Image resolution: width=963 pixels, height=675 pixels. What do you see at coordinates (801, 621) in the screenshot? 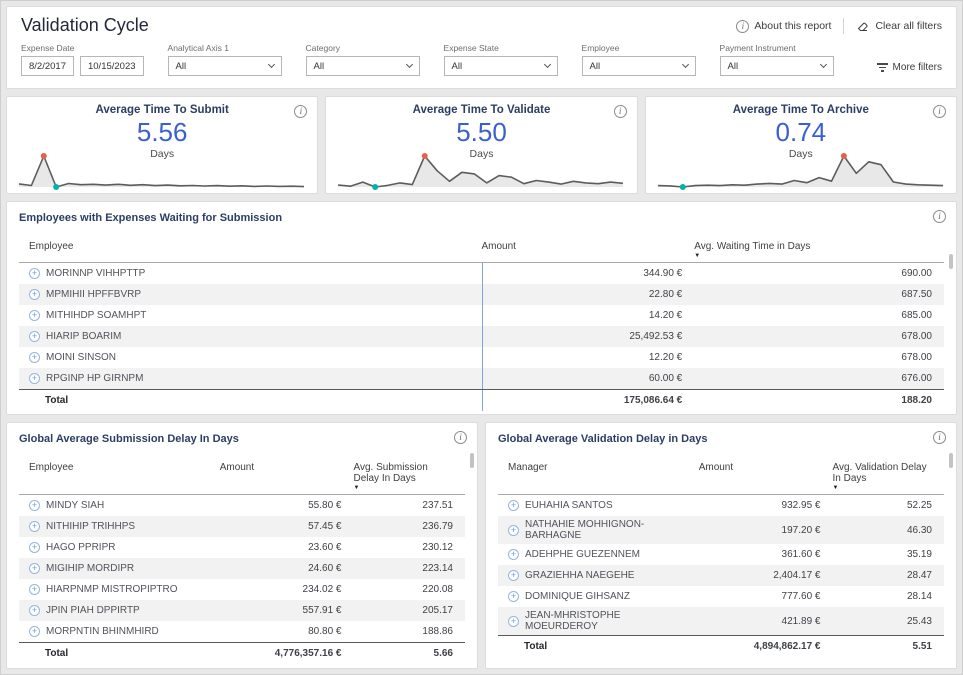
I see `amount-value: 421.89 €` at bounding box center [801, 621].